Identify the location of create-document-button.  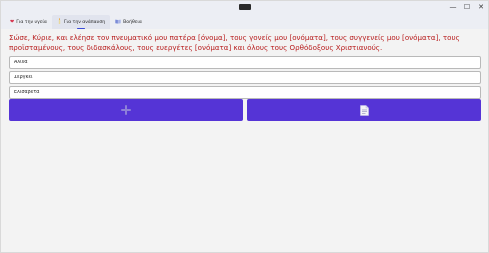
(364, 110).